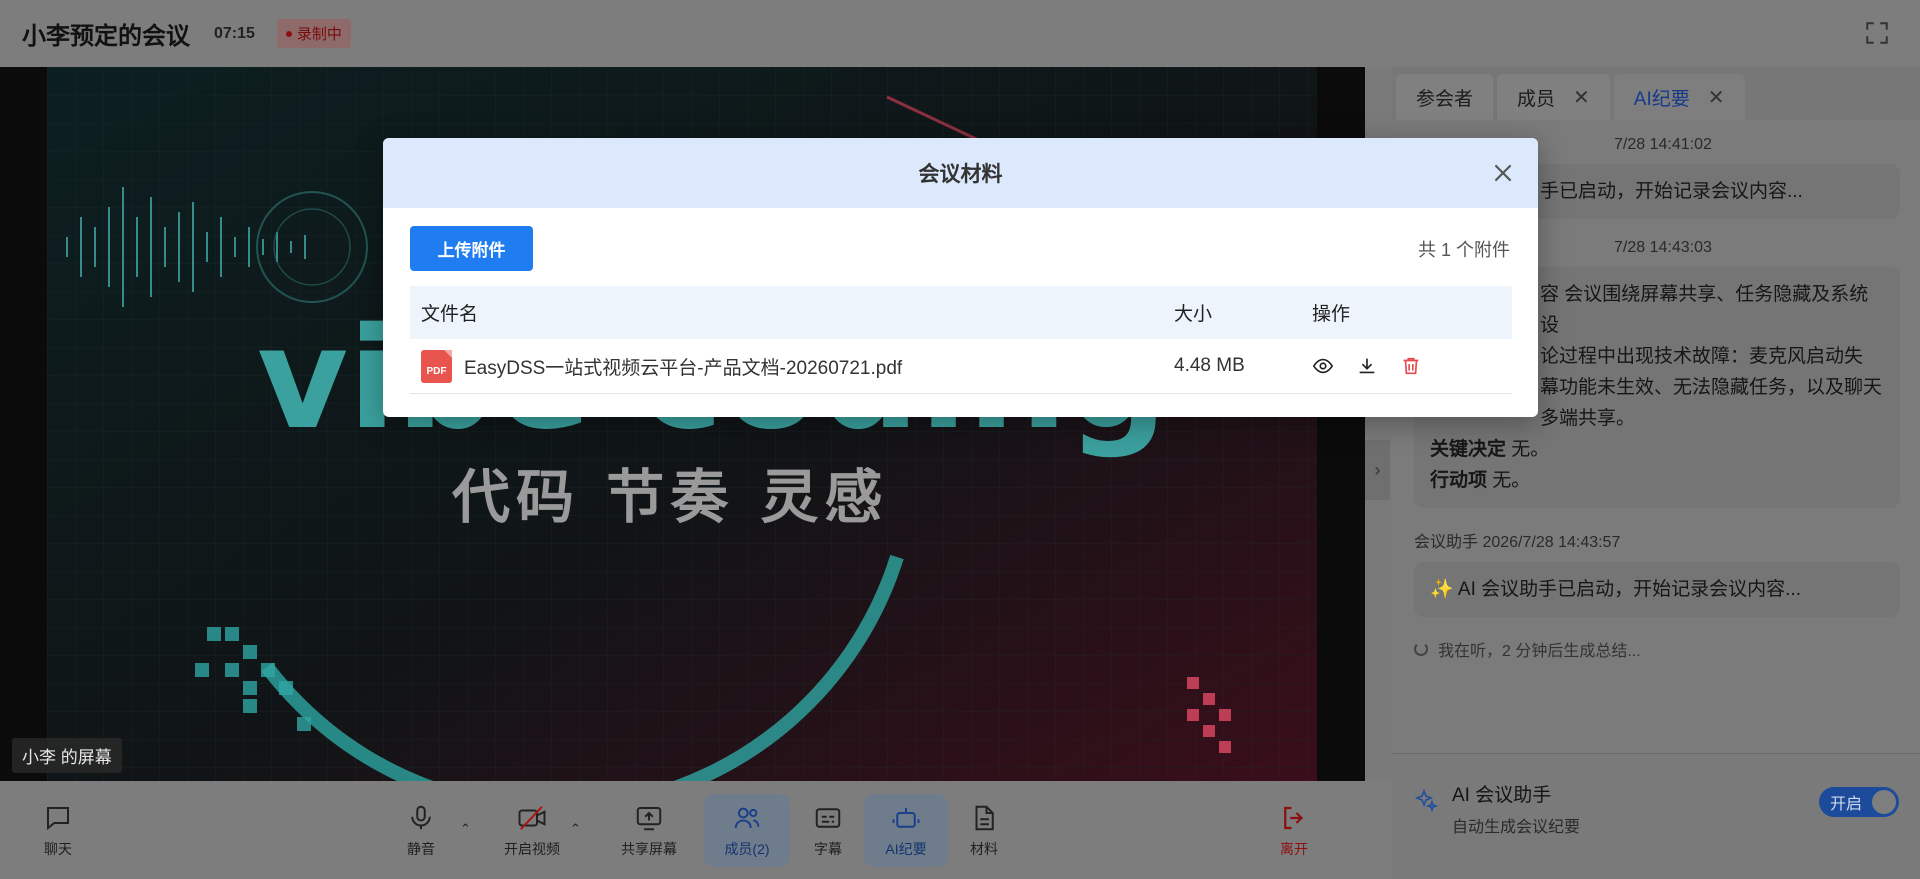 This screenshot has width=1920, height=879. I want to click on members-label: 成员(2), so click(747, 848).